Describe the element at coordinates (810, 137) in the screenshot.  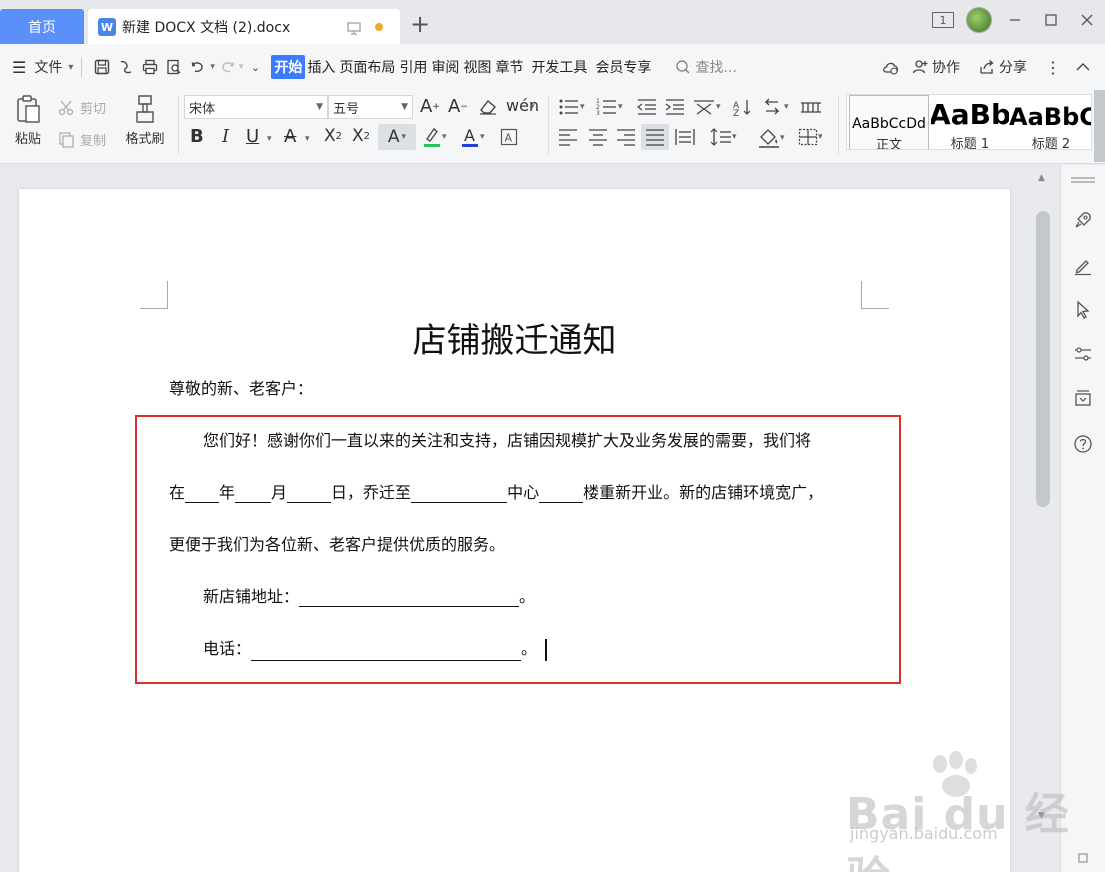
I see `borders-button: ▾` at that location.